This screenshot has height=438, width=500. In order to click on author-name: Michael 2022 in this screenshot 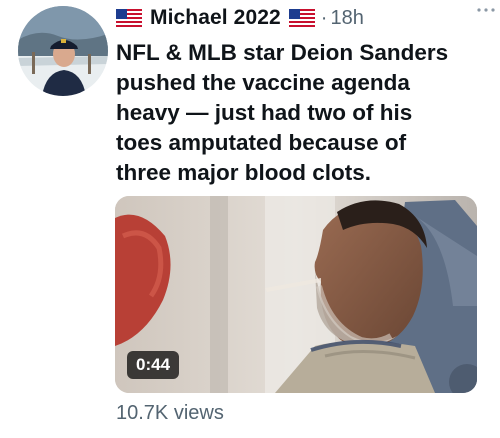, I will do `click(215, 18)`.